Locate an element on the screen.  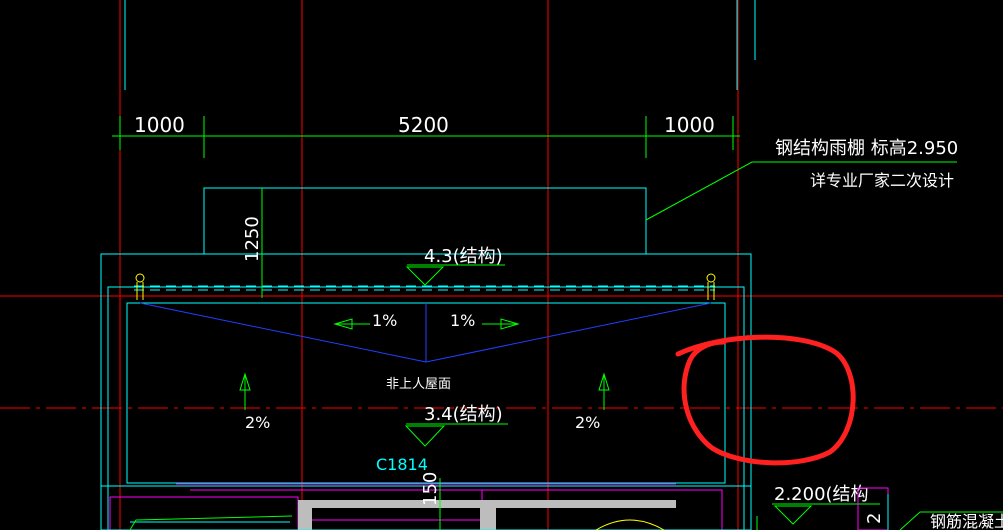
wall-left is located at coordinates (305, 515).